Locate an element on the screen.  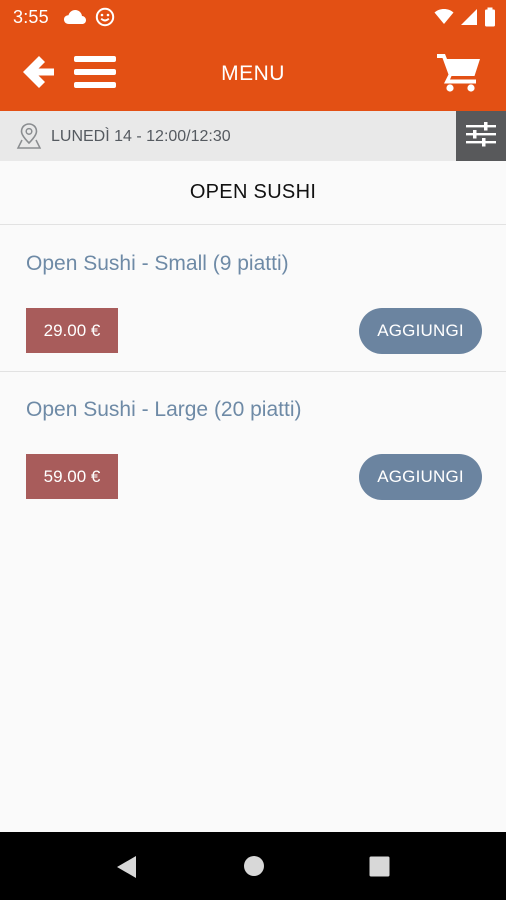
cart-icon is located at coordinates (459, 74).